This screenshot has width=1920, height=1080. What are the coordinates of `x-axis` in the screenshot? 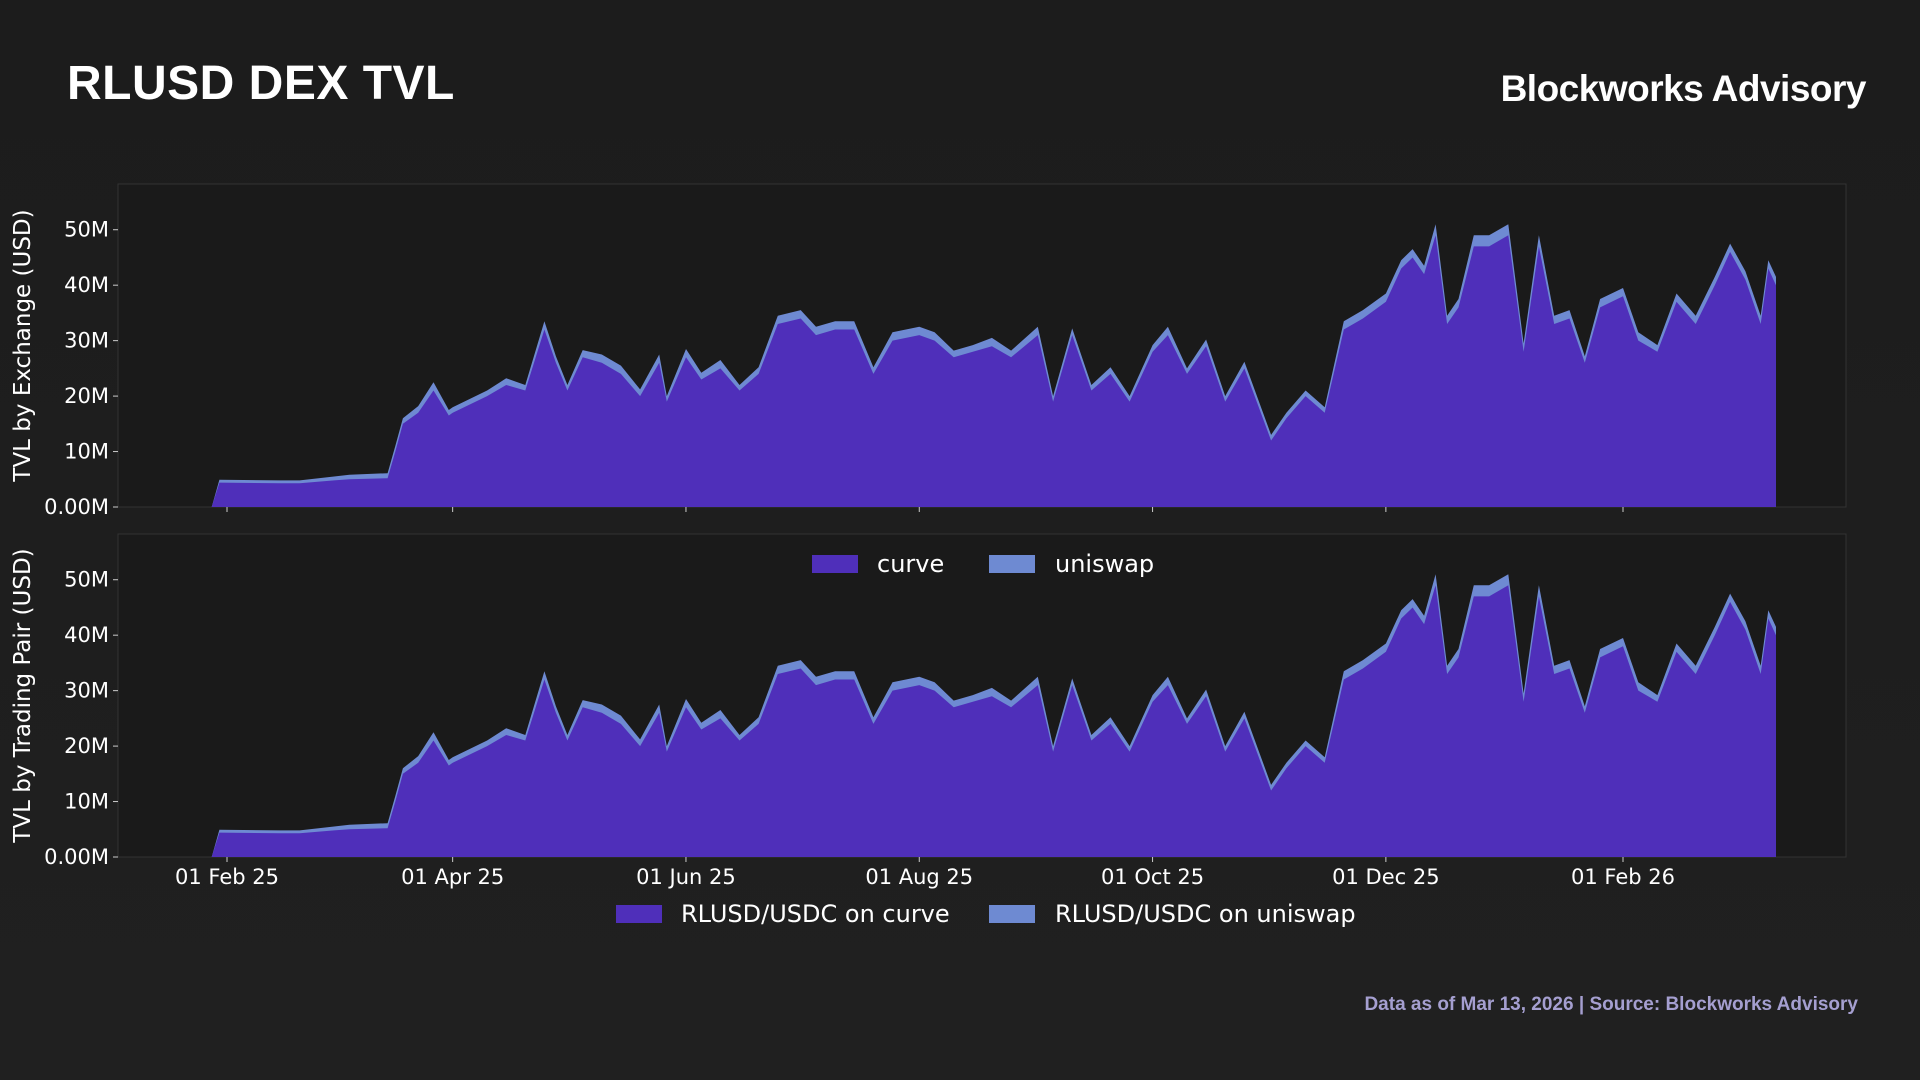 It's located at (925, 509).